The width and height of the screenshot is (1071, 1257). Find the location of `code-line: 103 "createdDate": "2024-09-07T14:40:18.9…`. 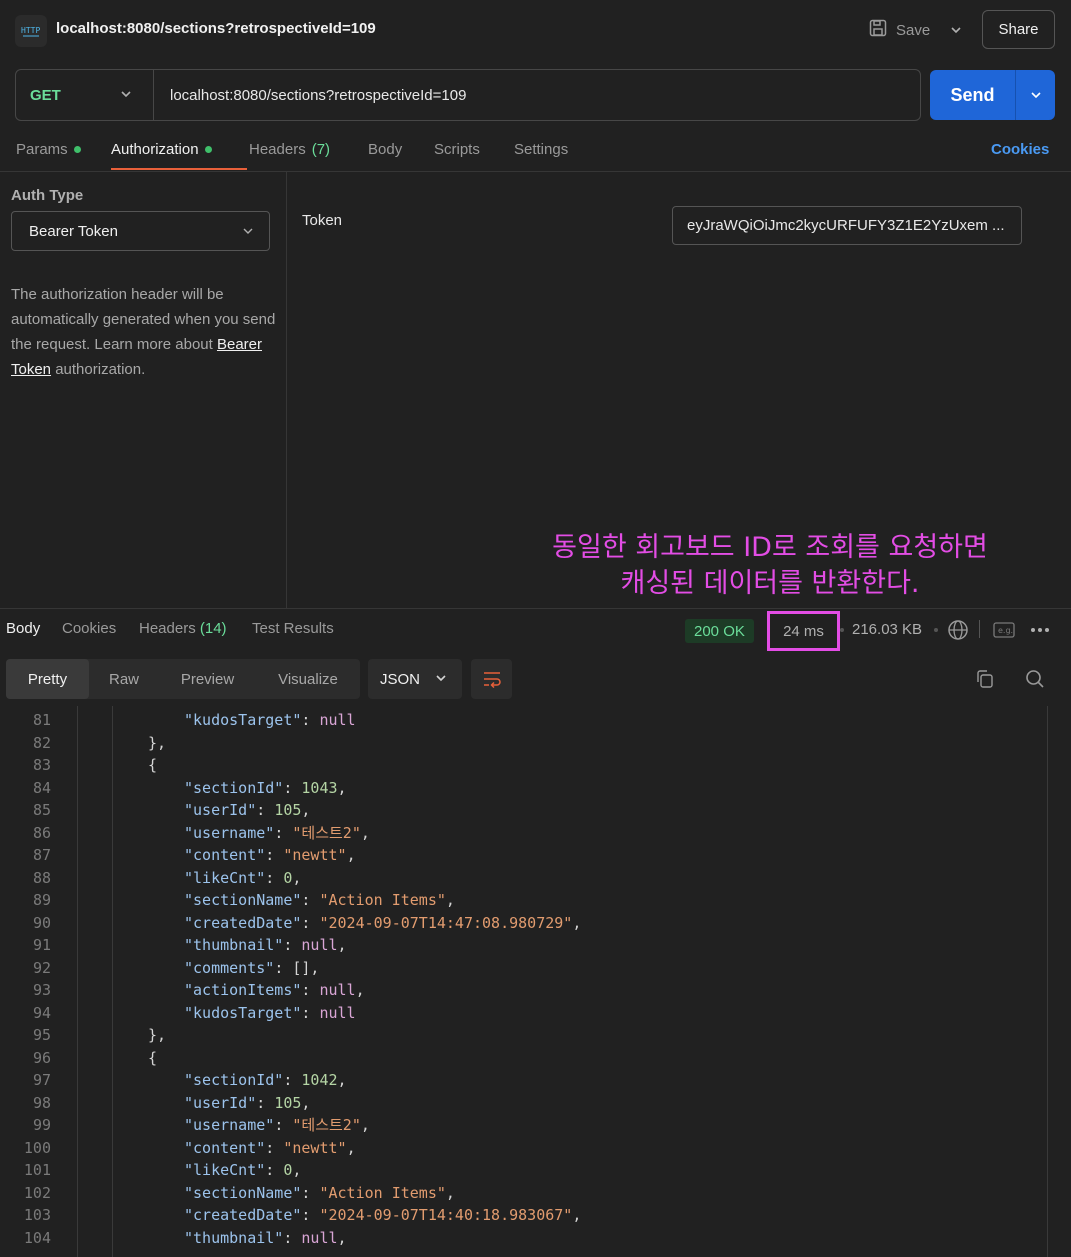

code-line: 103 "createdDate": "2024-09-07T14:40:18.9… is located at coordinates (535, 1215).